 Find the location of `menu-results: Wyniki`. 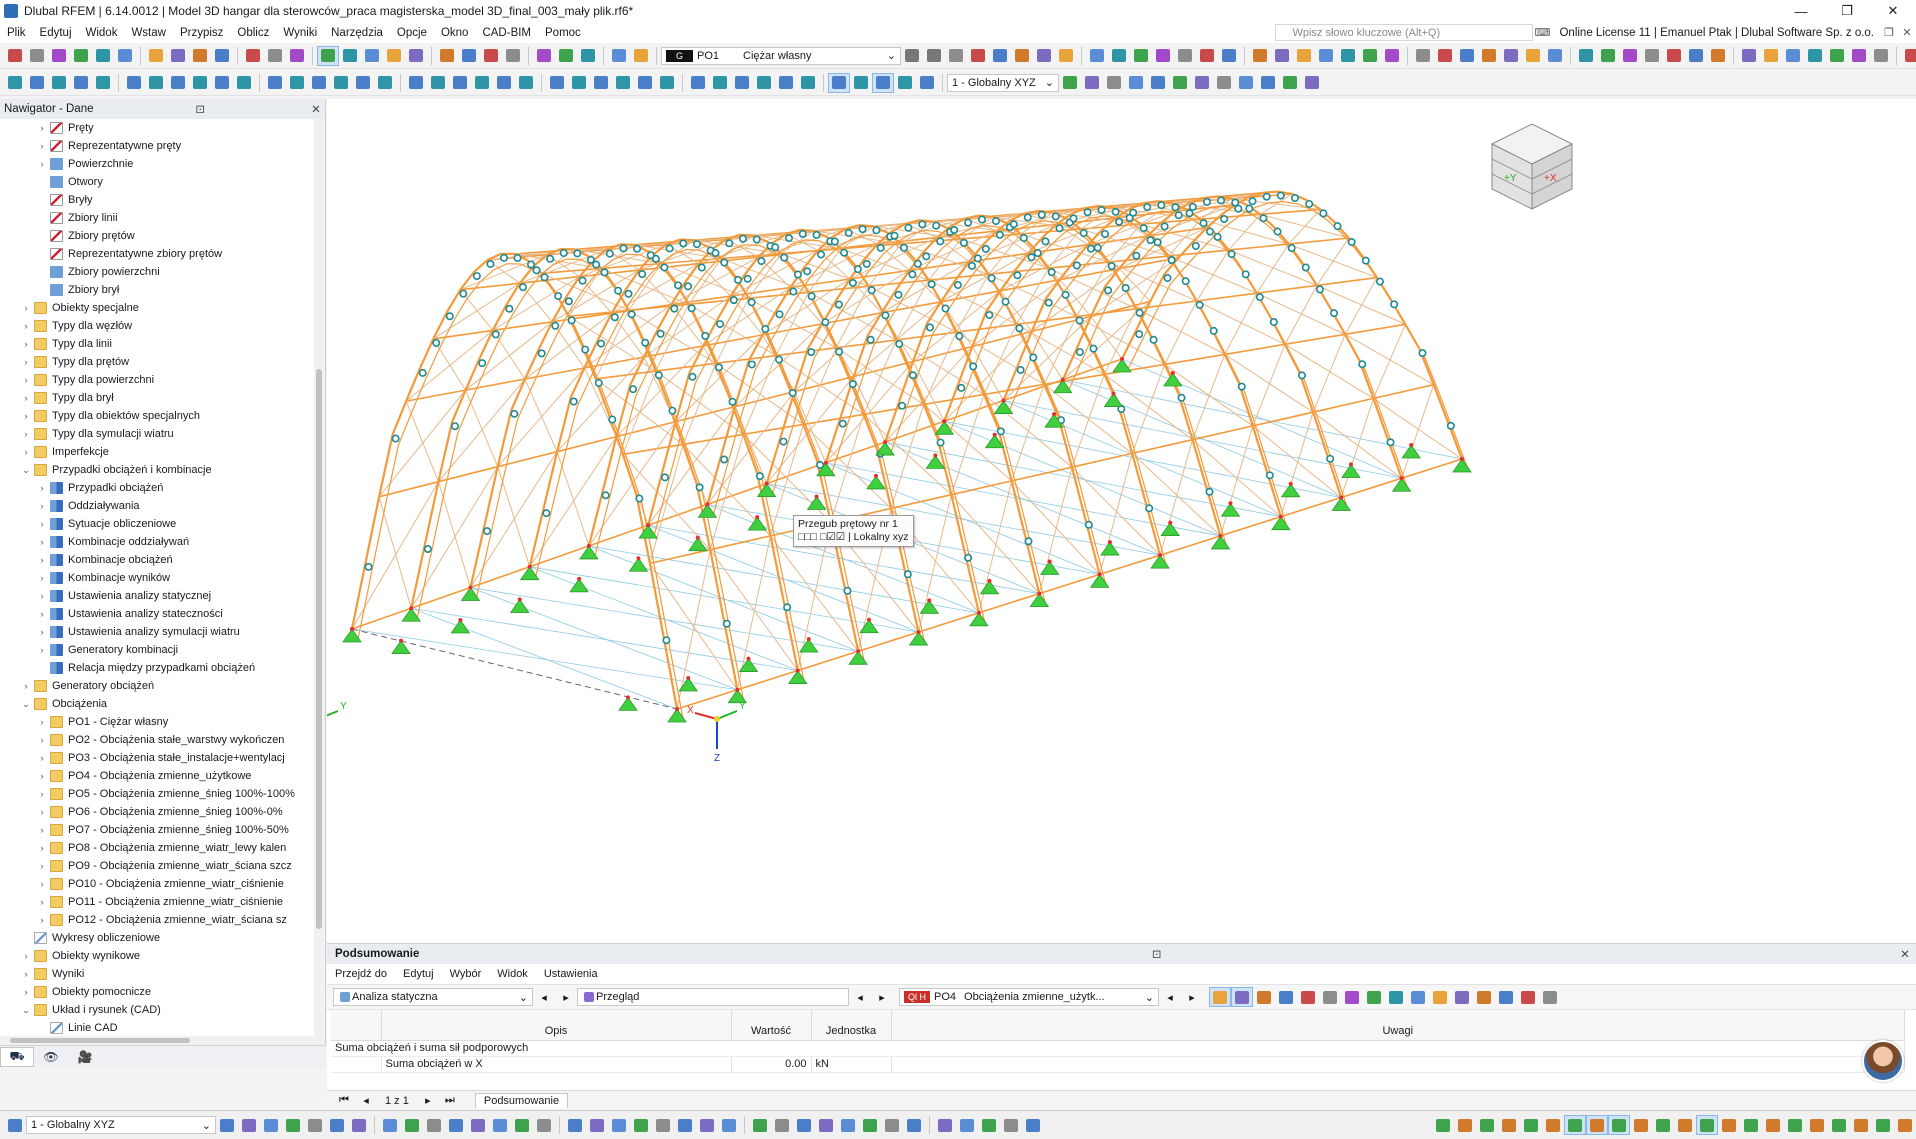

menu-results: Wyniki is located at coordinates (300, 33).